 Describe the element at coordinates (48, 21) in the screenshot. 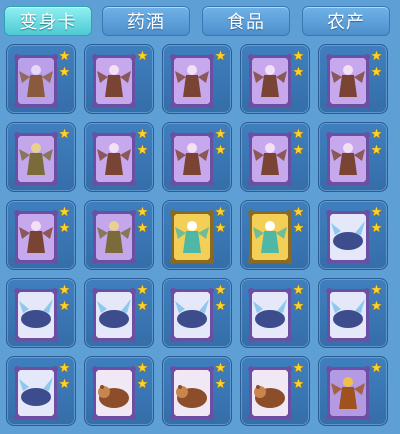

I see `tab-transform-card: 变身卡` at that location.